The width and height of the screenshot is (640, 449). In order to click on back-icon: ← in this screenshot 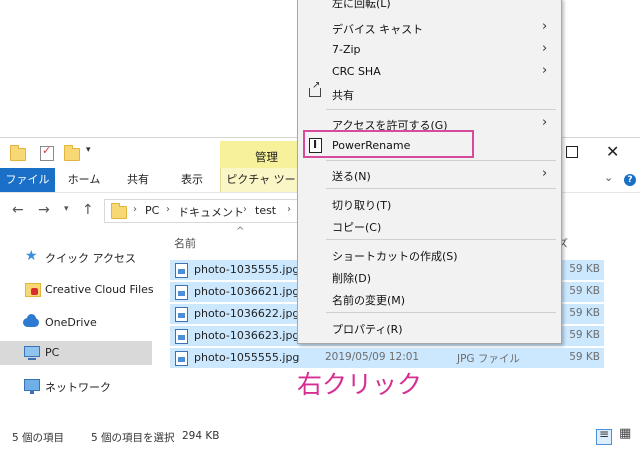, I will do `click(18, 210)`.